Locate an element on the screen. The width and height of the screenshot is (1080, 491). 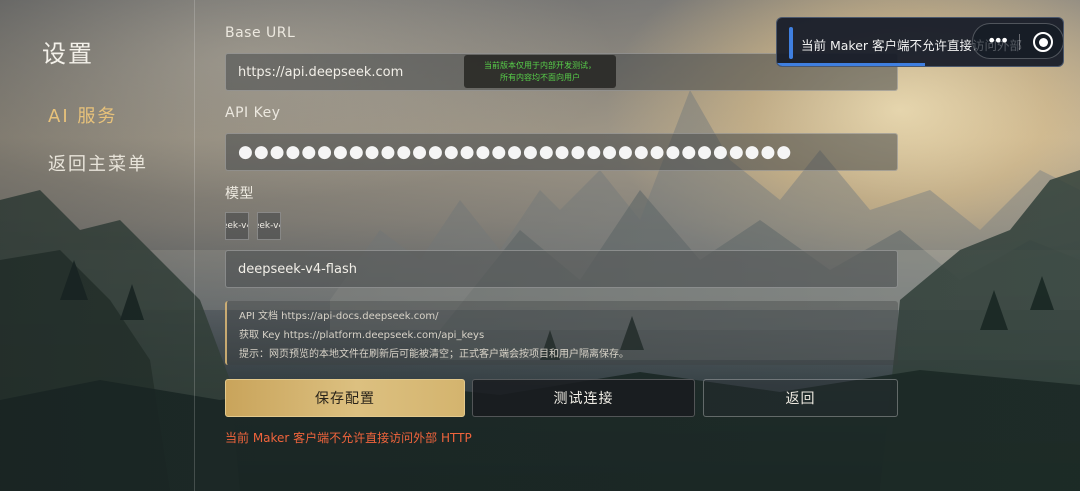
sidebar-item-ai-service: AI 服务 is located at coordinates (82, 115).